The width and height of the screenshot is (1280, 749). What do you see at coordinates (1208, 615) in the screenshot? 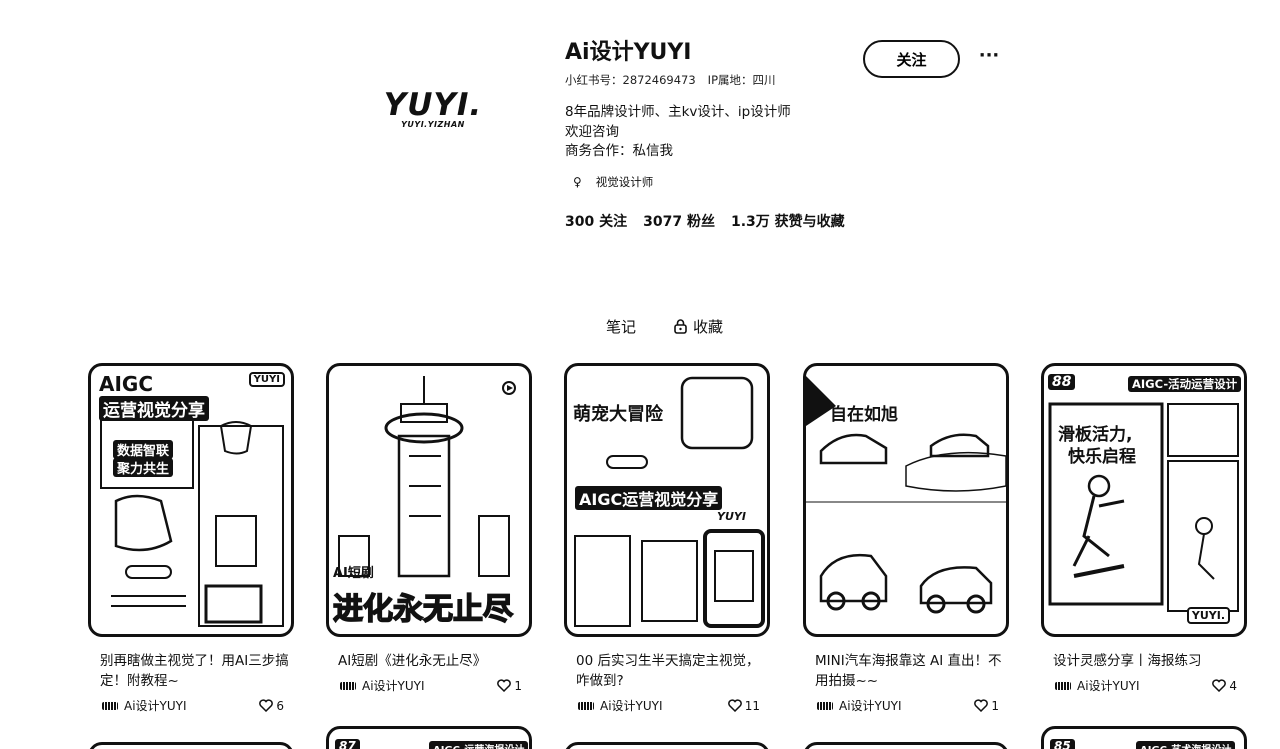
I see `cover-badge: YUYI.` at bounding box center [1208, 615].